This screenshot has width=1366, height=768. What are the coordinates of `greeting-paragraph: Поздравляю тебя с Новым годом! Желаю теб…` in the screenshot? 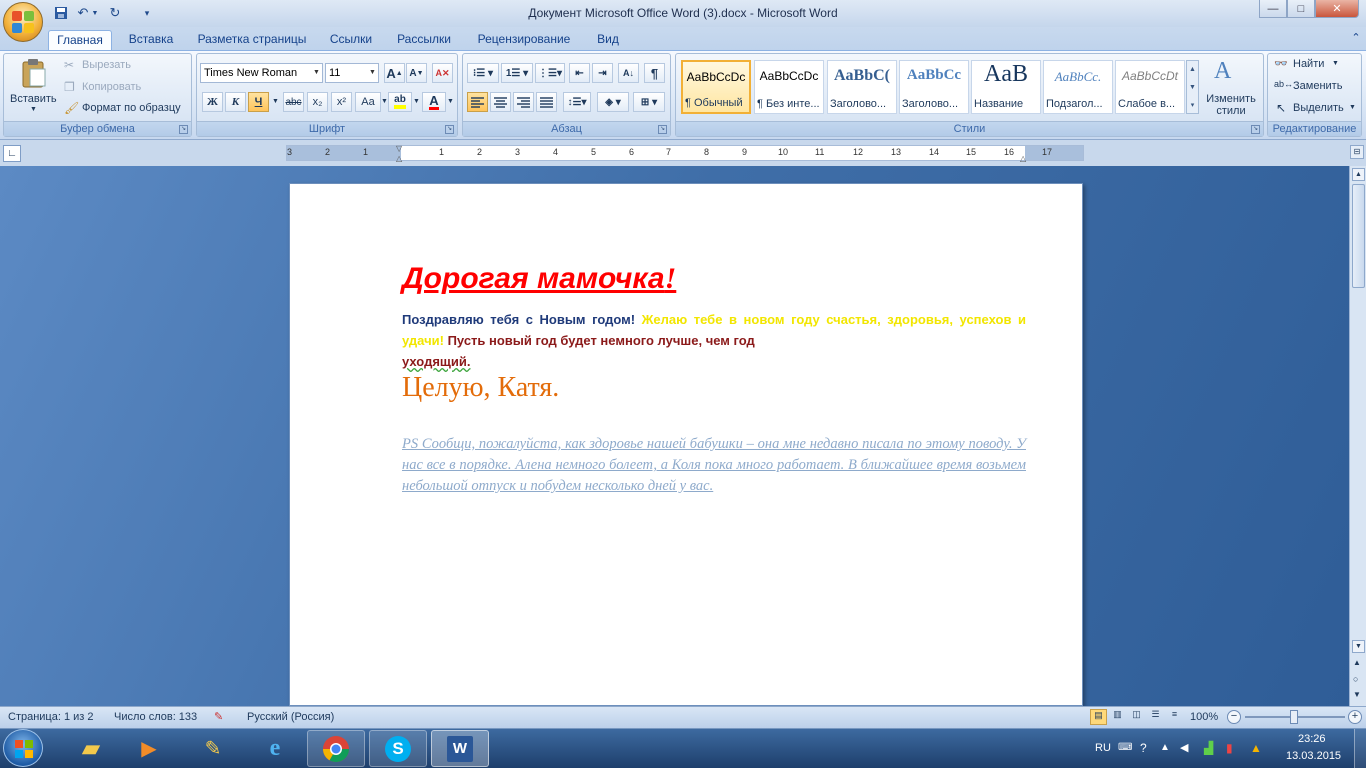 It's located at (714, 340).